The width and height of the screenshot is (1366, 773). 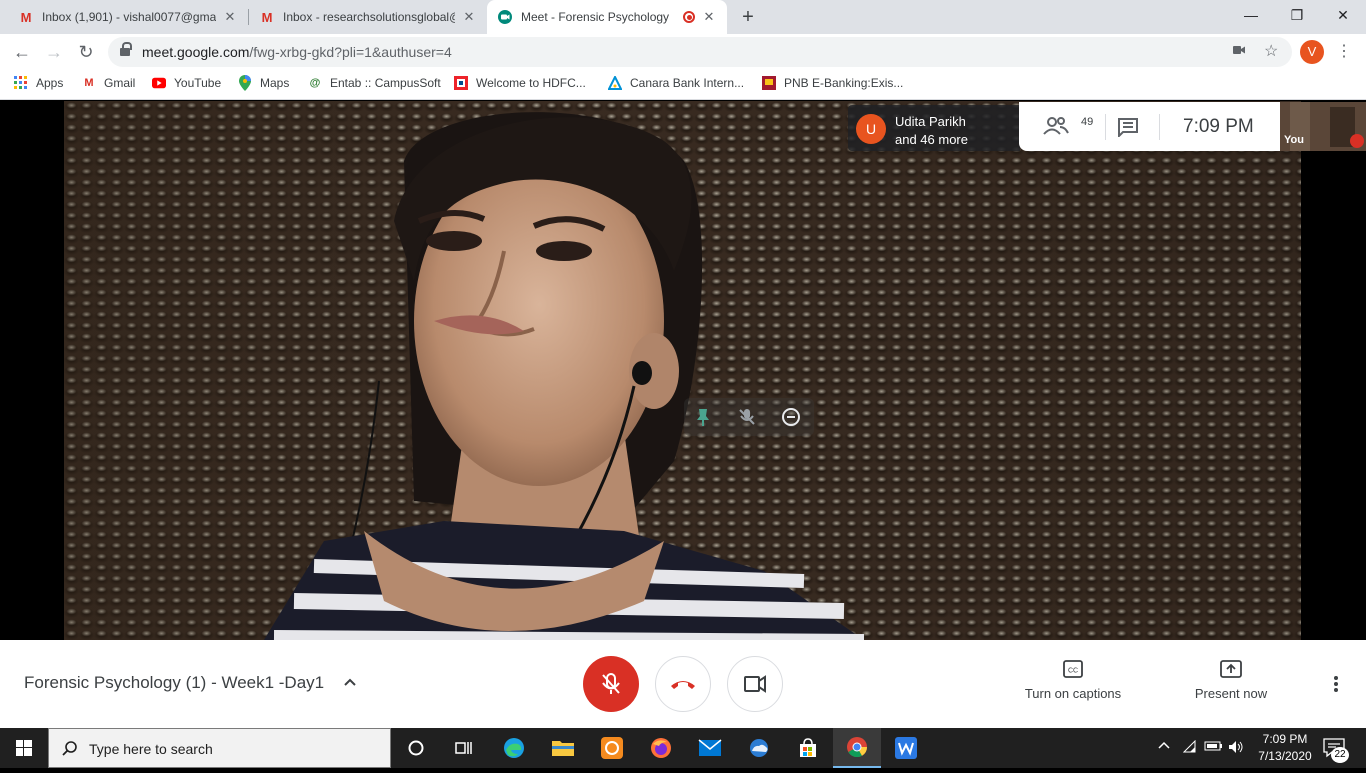 I want to click on taskbar-file-explorer, so click(x=563, y=748).